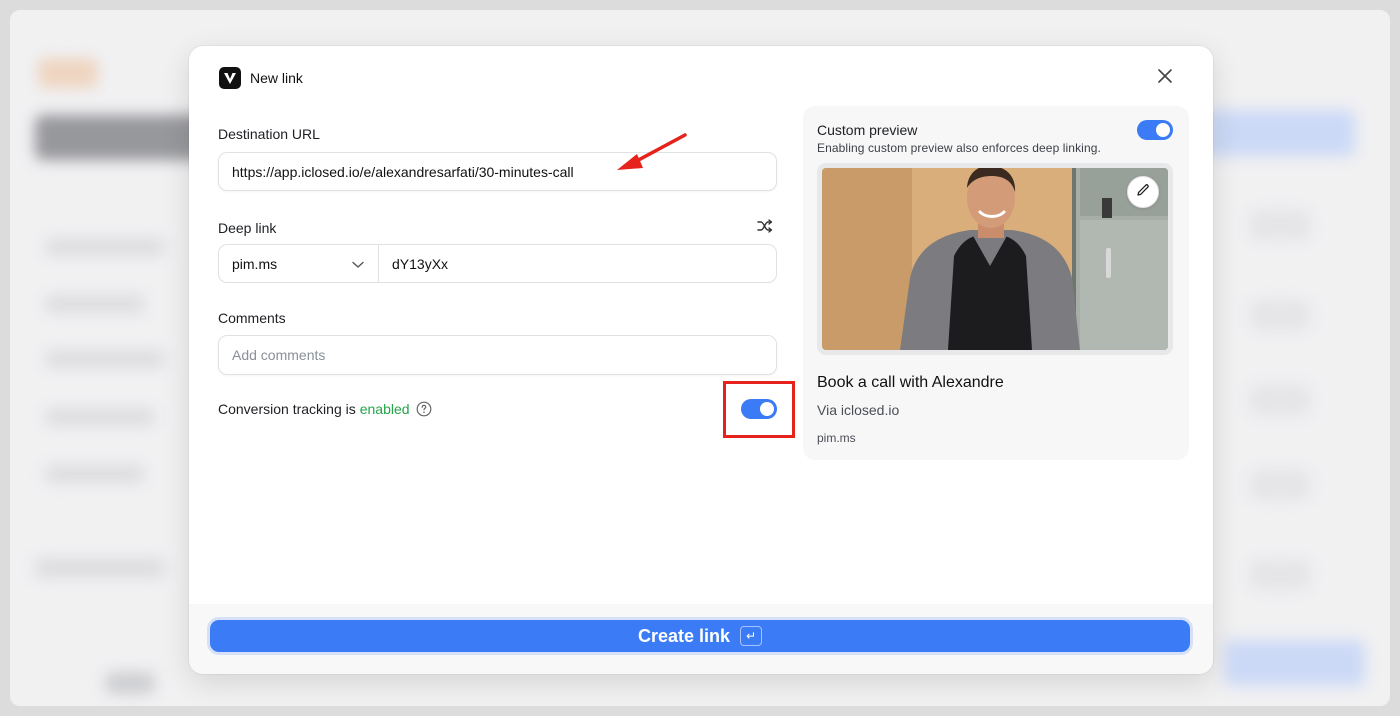  What do you see at coordinates (252, 318) in the screenshot?
I see `comments-label: Comments` at bounding box center [252, 318].